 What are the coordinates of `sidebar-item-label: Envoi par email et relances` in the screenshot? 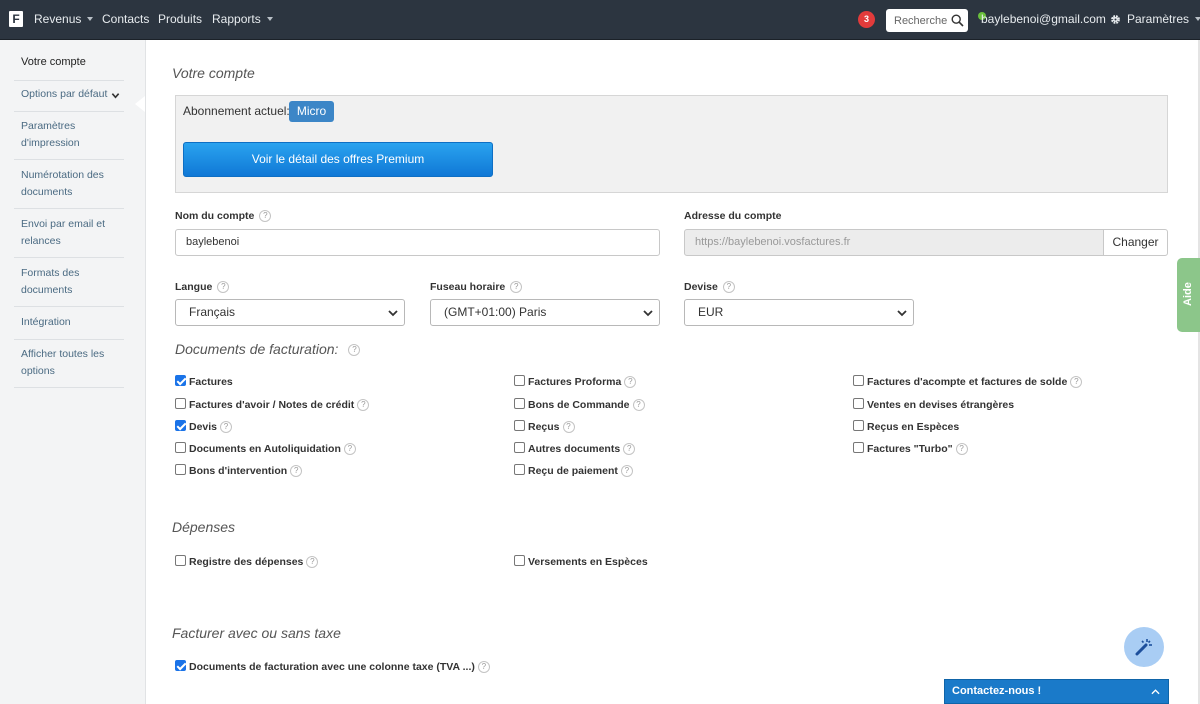 It's located at (63, 232).